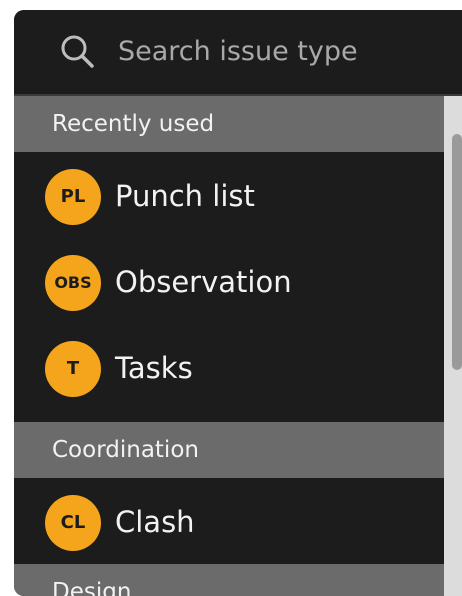 This screenshot has height=596, width=462. What do you see at coordinates (73, 197) in the screenshot?
I see `issue-type-badge: PL` at bounding box center [73, 197].